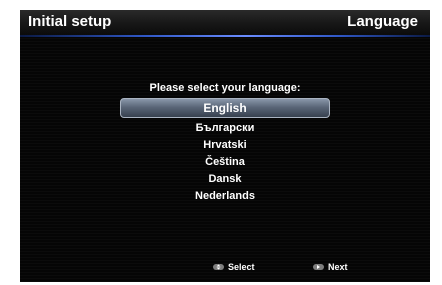  I want to click on select-hint: Select, so click(234, 267).